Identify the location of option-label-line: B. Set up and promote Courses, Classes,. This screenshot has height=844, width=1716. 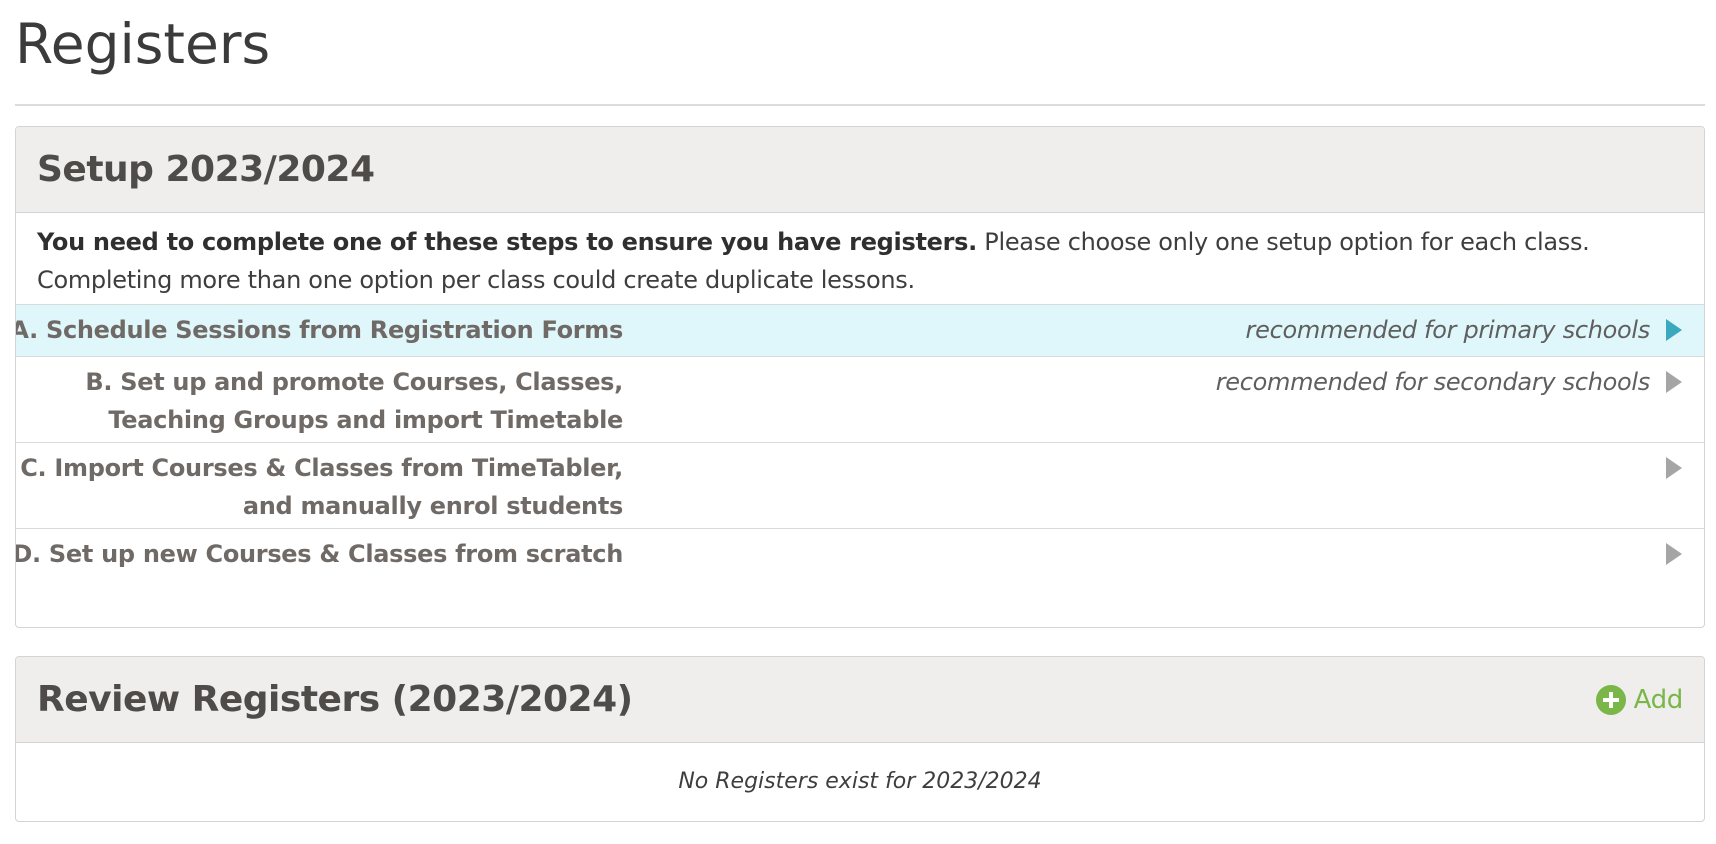
(354, 382).